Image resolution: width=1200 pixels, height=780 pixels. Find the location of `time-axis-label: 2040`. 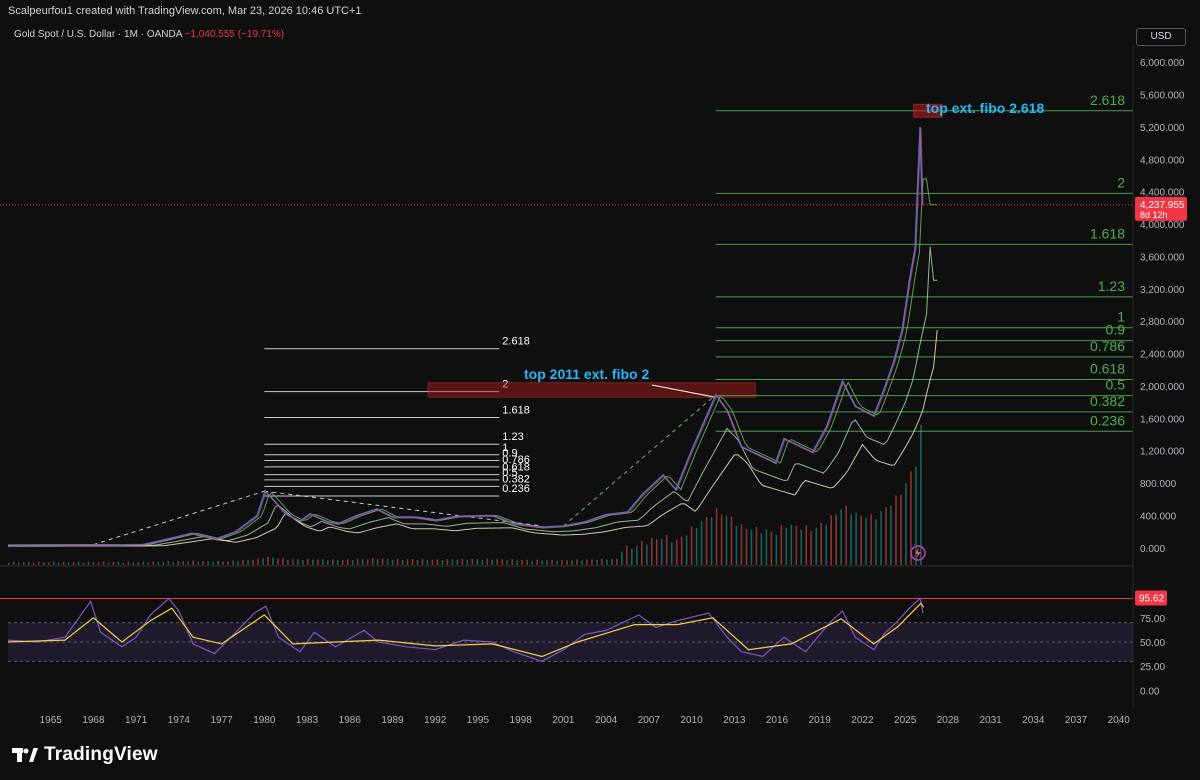

time-axis-label: 2040 is located at coordinates (1119, 720).